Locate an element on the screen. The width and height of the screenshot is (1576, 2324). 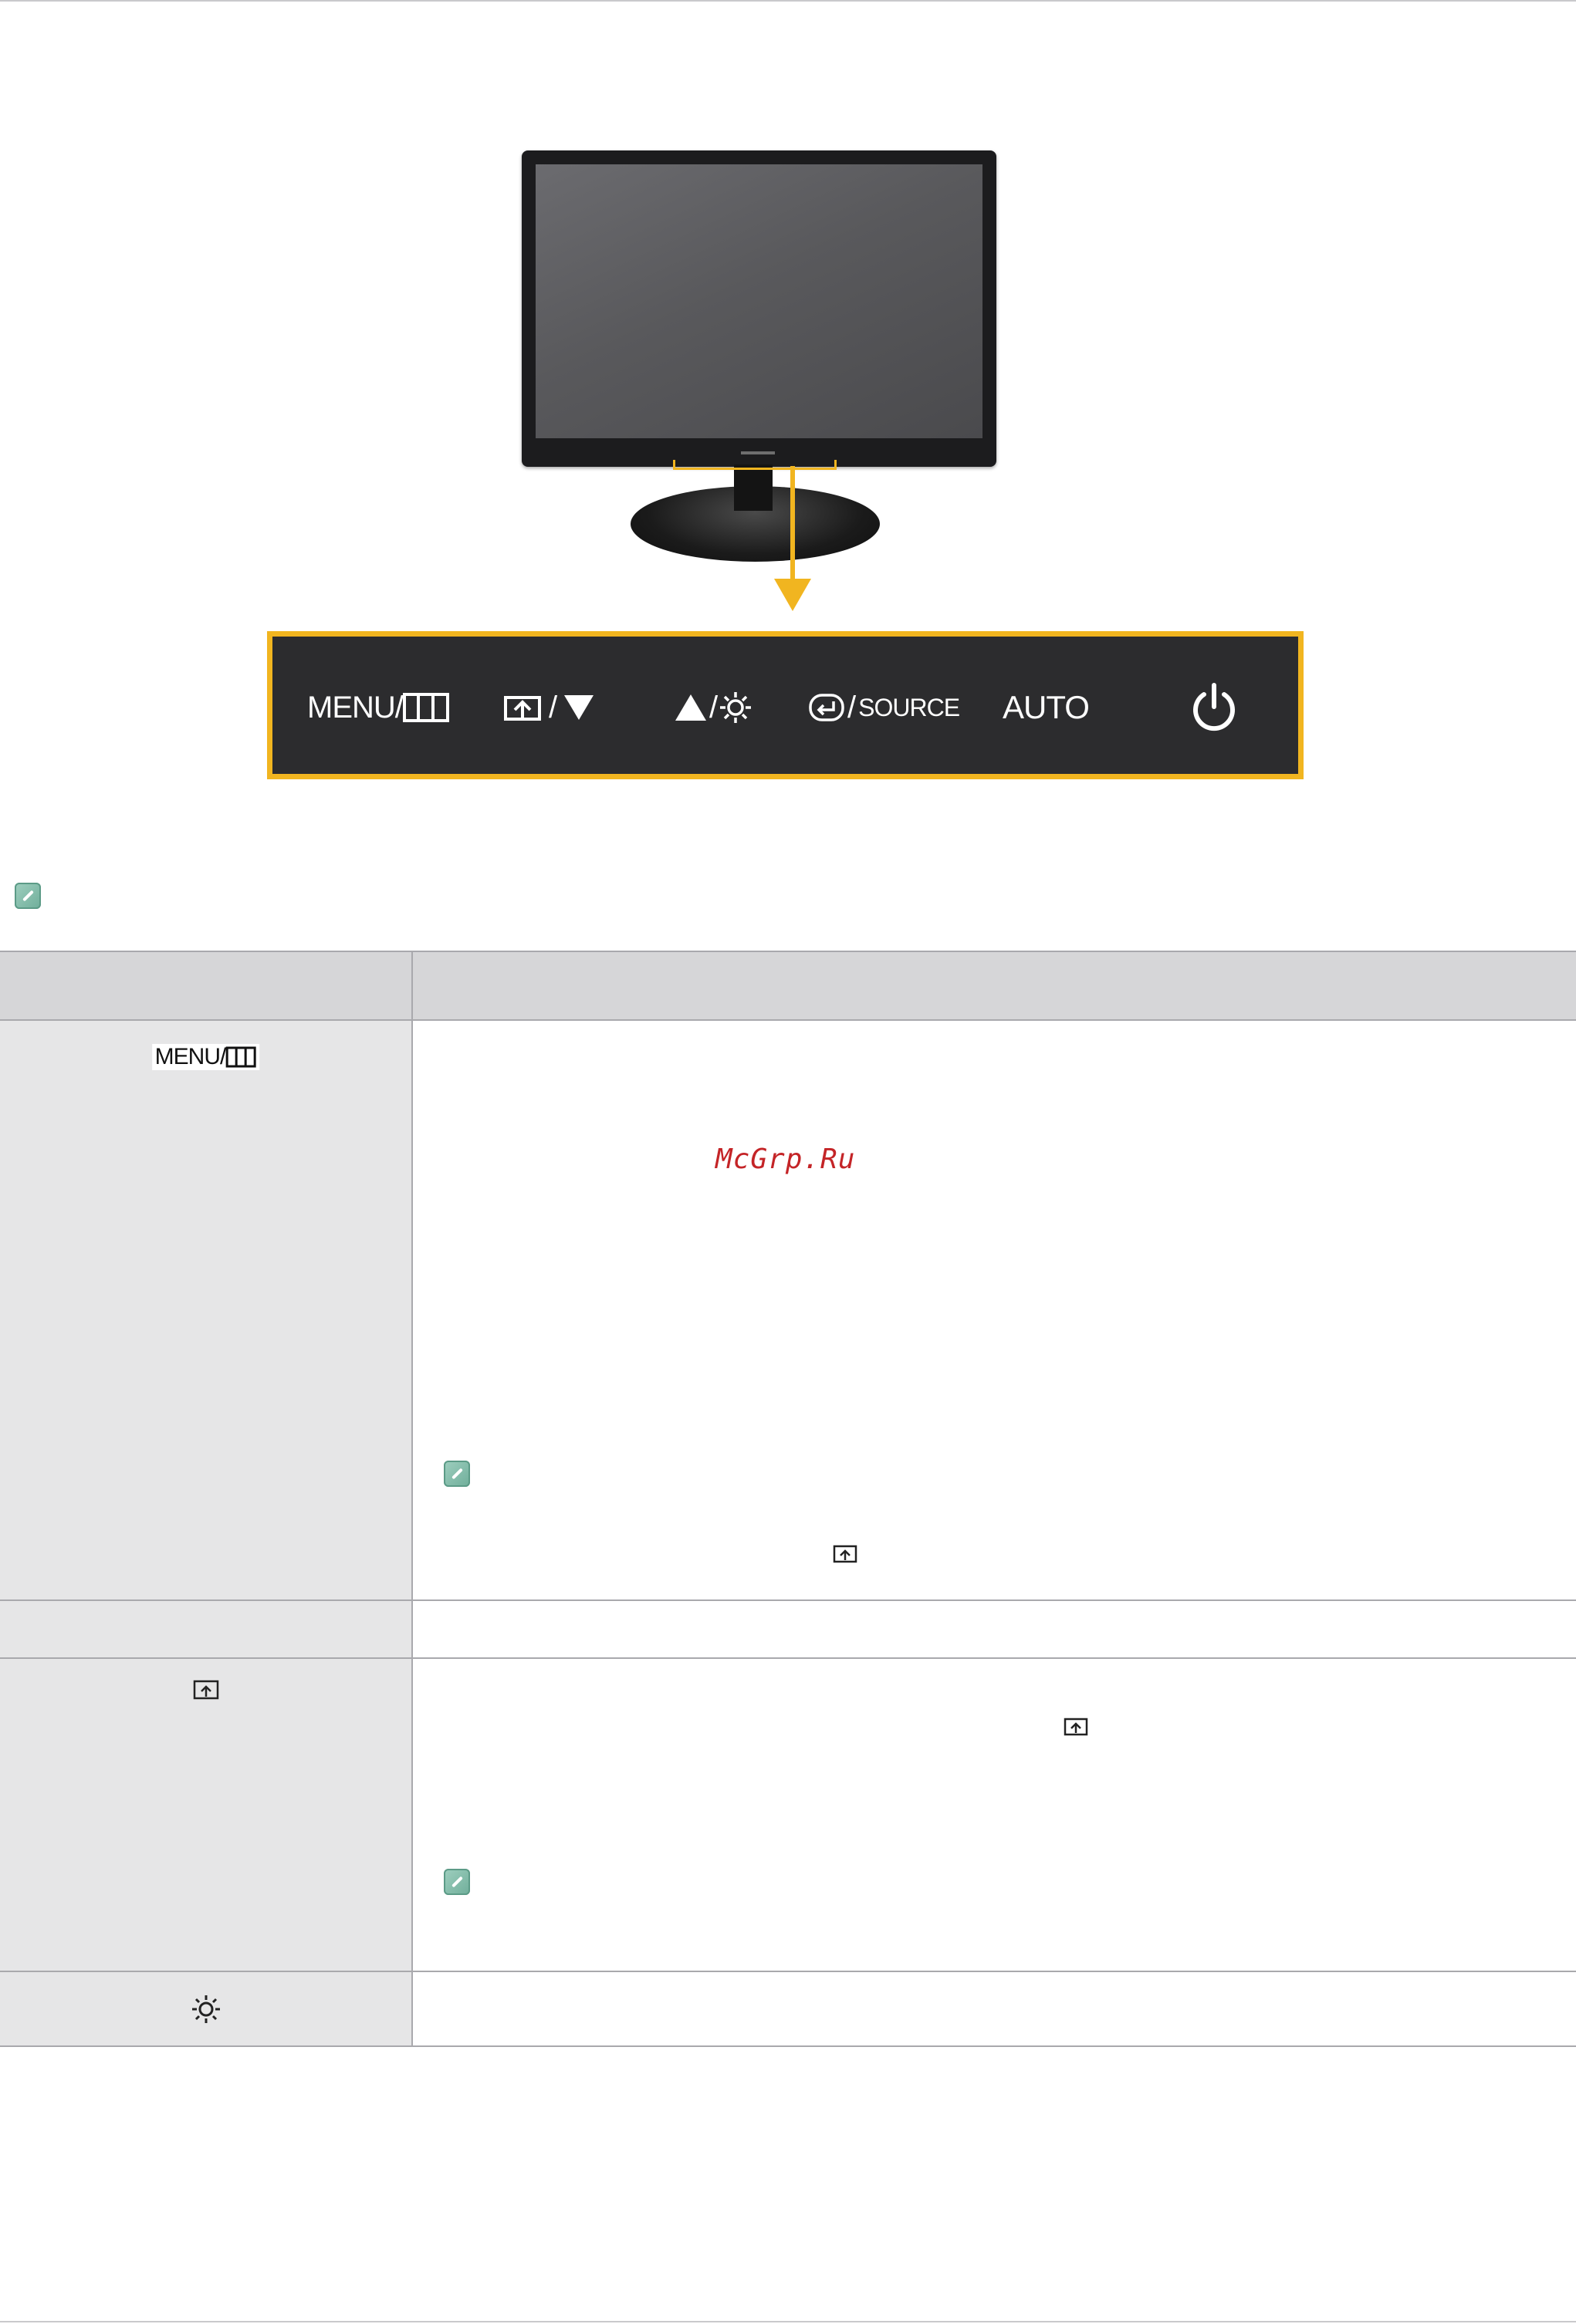
panel-up-brightness-button: / is located at coordinates (713, 707).